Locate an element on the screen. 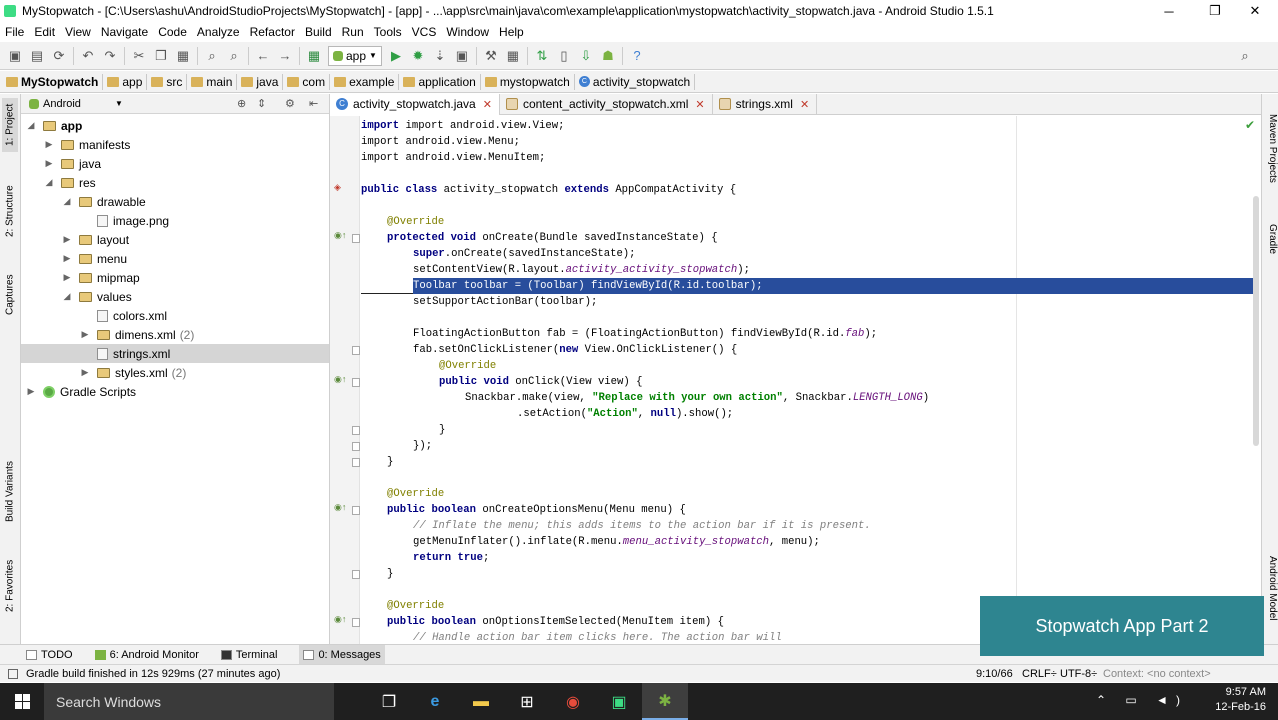  tree-item-java: ▶ java is located at coordinates (175, 163).